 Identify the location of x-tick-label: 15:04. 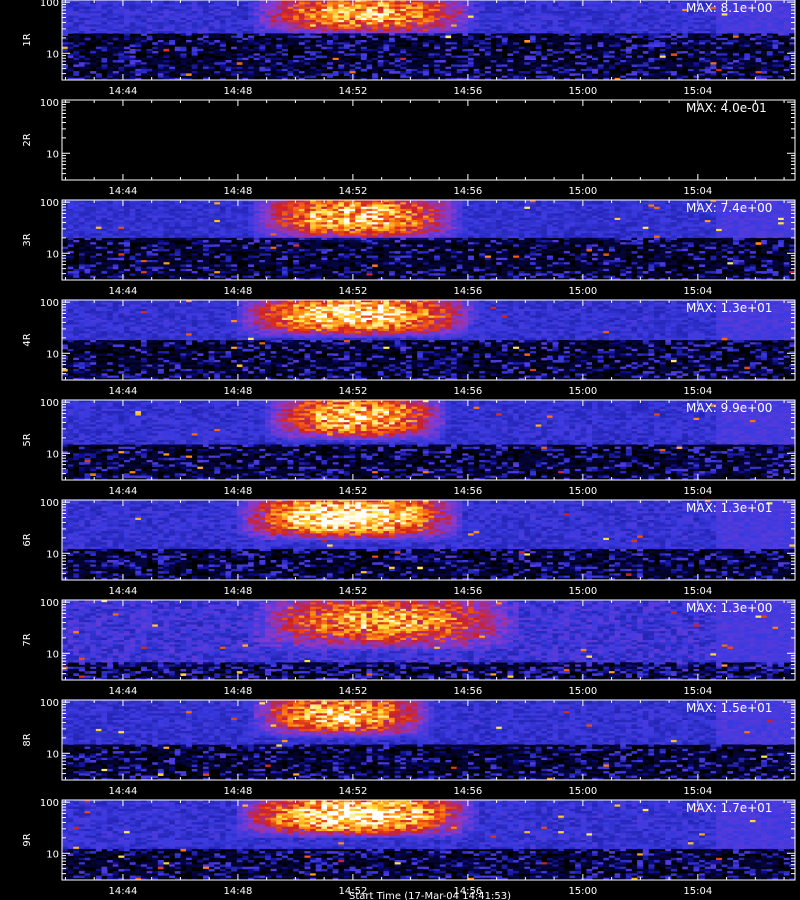
(697, 91).